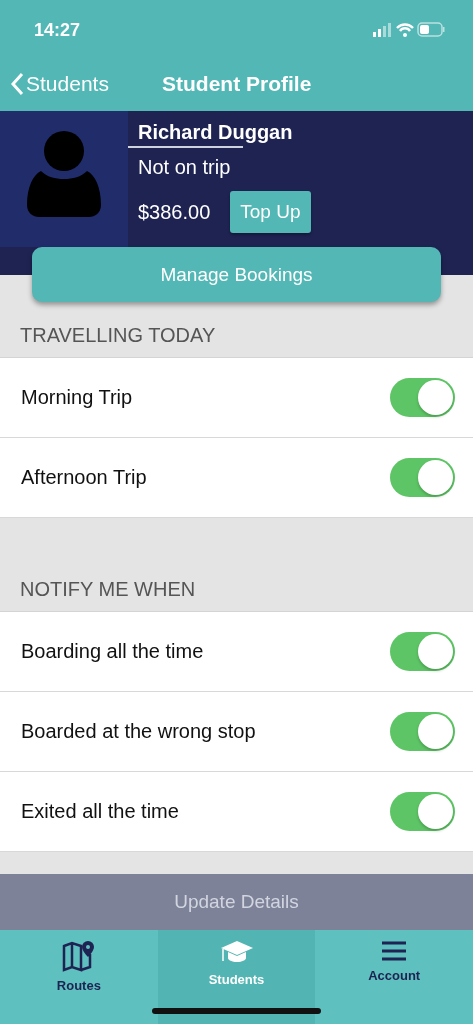  What do you see at coordinates (394, 951) in the screenshot?
I see `menu-icon` at bounding box center [394, 951].